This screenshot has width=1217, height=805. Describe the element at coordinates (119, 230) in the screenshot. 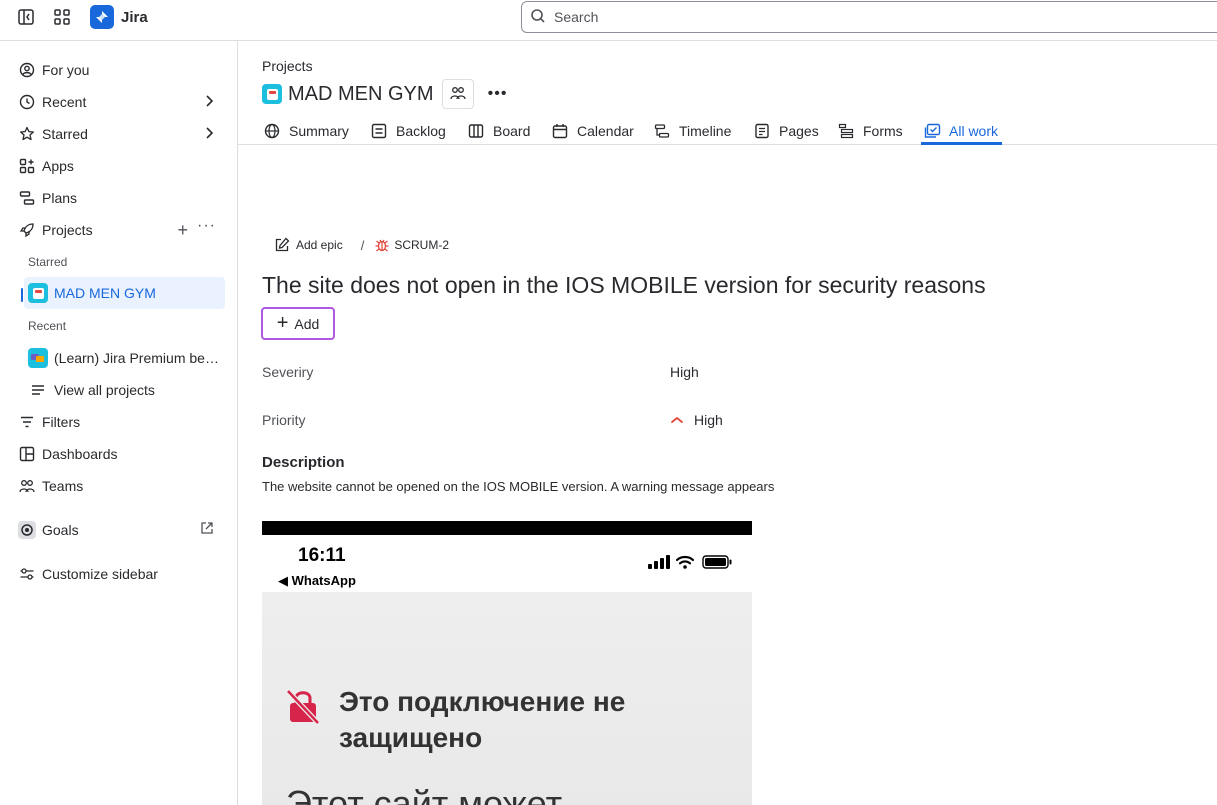

I see `sidebar-item-projects: Projects + ···` at that location.